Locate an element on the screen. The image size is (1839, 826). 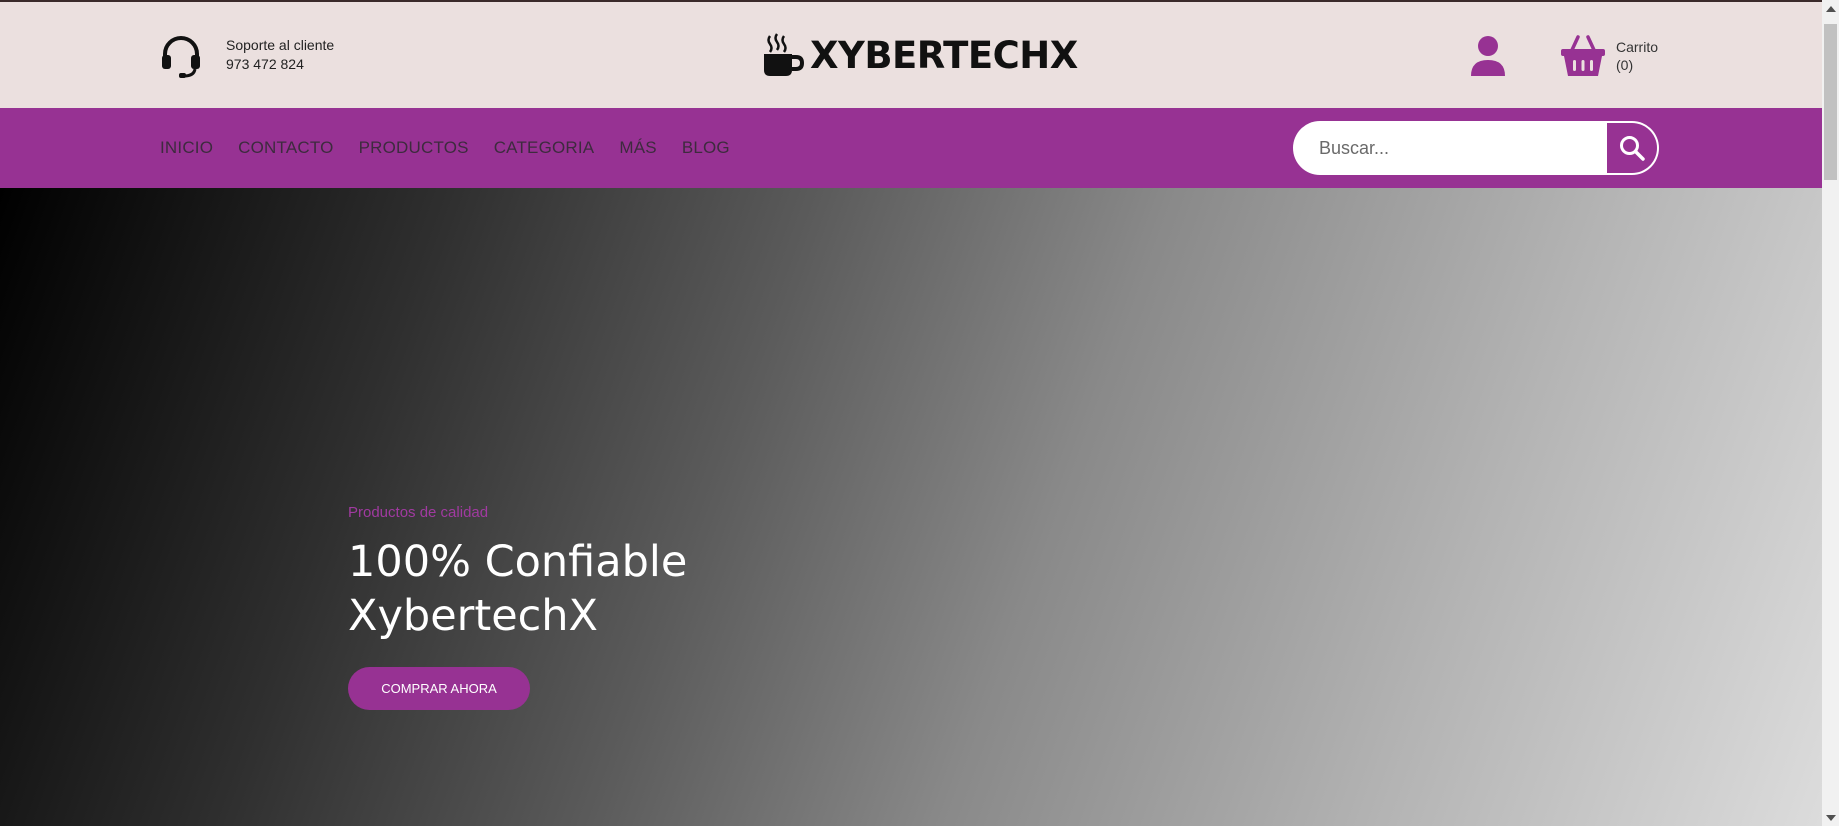
search-bar is located at coordinates (1476, 148).